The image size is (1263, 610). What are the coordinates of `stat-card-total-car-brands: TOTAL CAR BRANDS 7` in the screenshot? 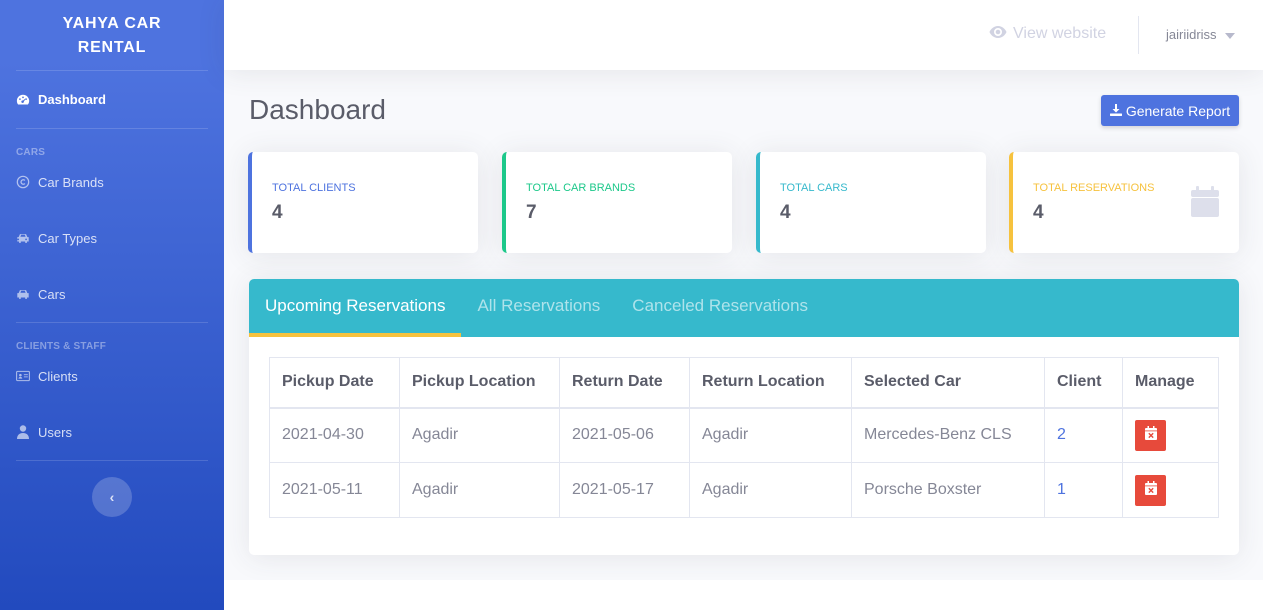 It's located at (617, 202).